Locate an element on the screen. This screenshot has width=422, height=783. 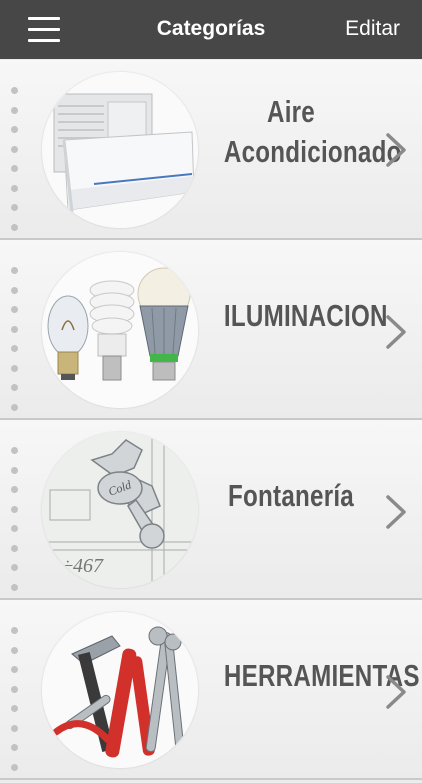
air-conditioner-icon is located at coordinates (120, 150).